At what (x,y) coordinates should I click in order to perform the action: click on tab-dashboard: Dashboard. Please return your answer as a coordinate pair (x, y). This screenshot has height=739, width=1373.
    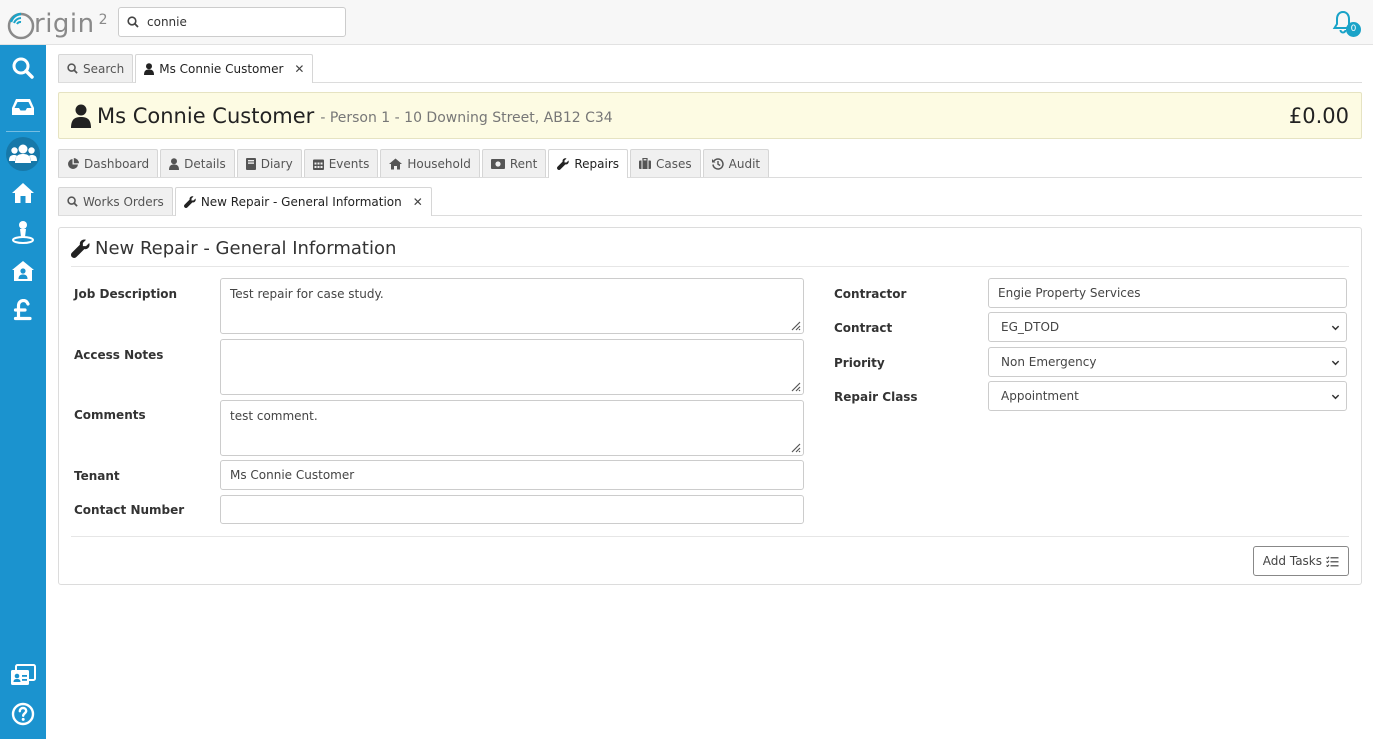
    Looking at the image, I should click on (108, 163).